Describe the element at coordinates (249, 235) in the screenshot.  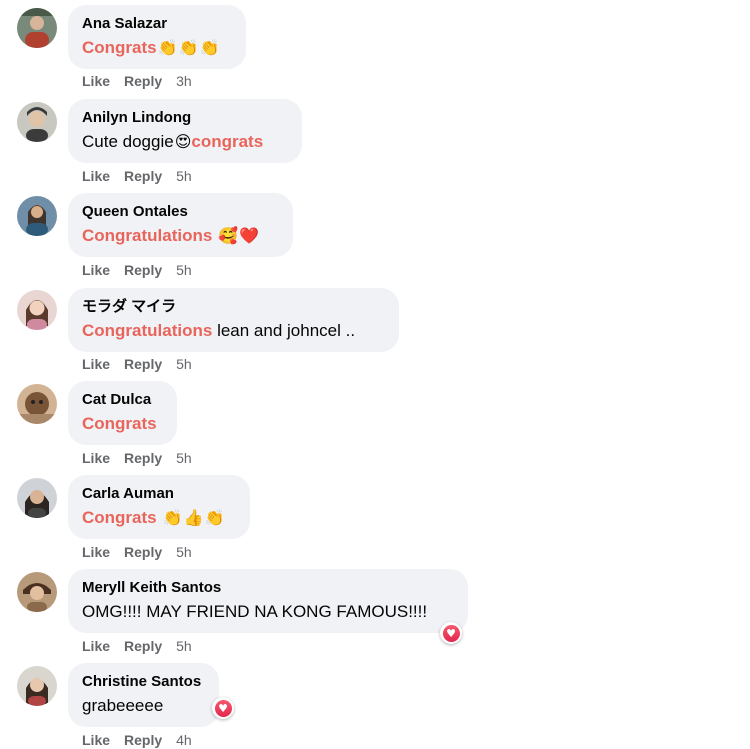
I see `red-heart-icon: ❤️` at that location.